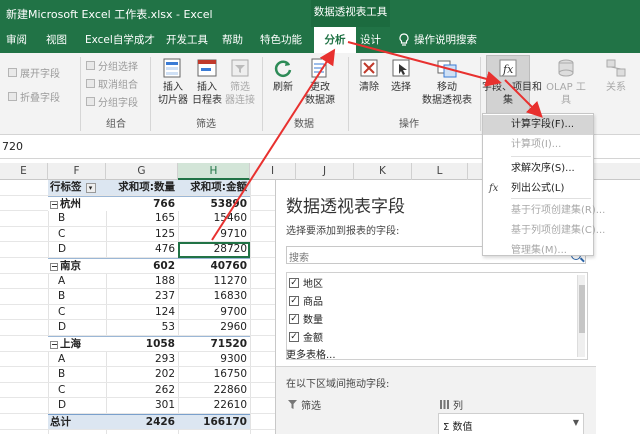  What do you see at coordinates (142, 312) in the screenshot?
I see `qty-cell: 124` at bounding box center [142, 312].